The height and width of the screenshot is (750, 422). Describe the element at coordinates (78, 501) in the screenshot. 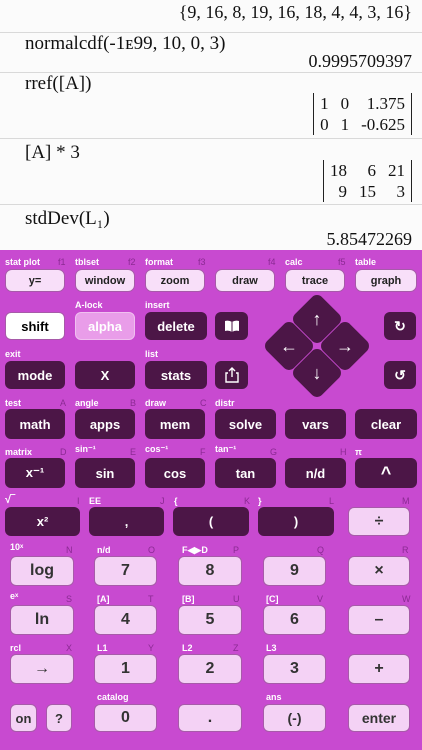

I see `label-I: I` at that location.